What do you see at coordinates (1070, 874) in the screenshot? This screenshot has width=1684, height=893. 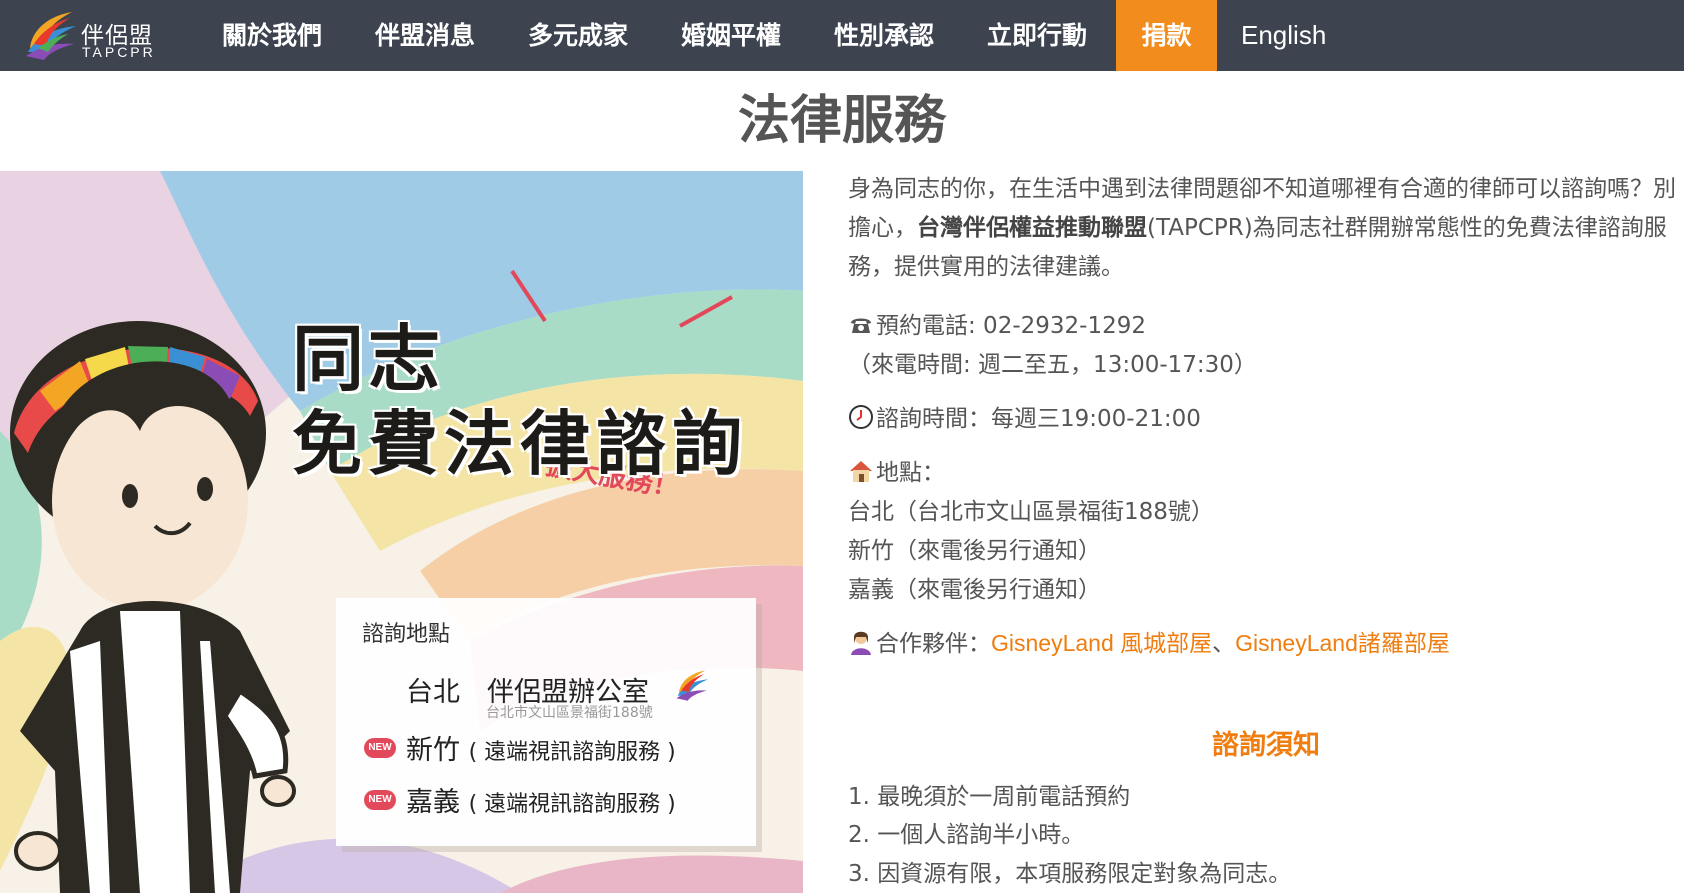 I see `notice-item: 3. 因資源有限，本項服務限定對象為同志。` at bounding box center [1070, 874].